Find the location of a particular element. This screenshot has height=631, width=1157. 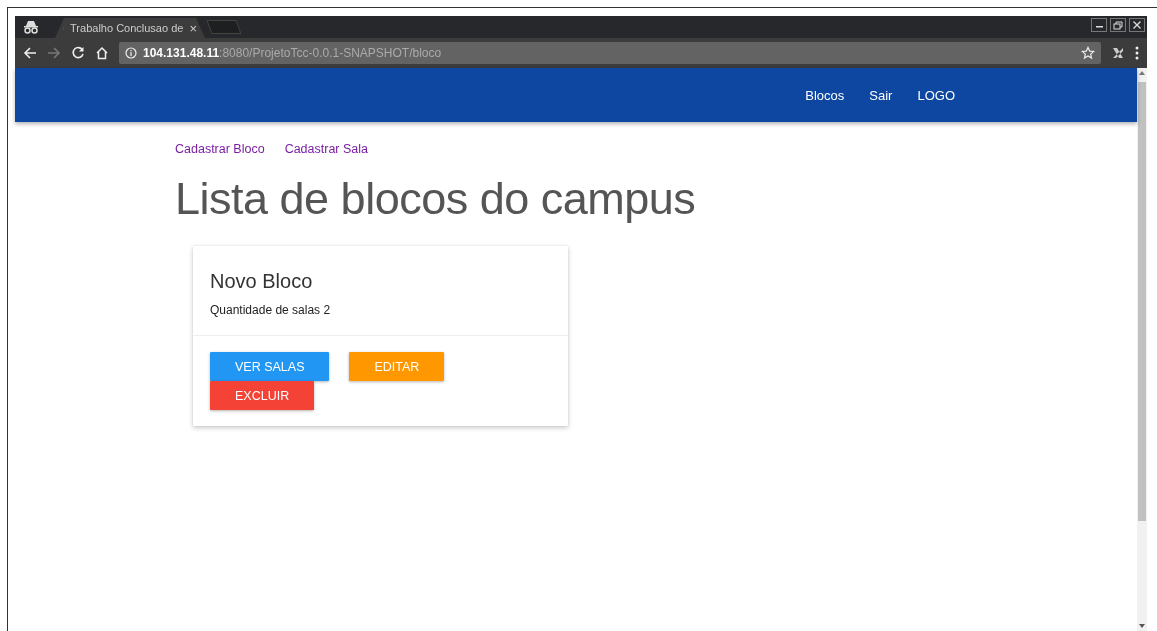

star-icon is located at coordinates (1088, 53).